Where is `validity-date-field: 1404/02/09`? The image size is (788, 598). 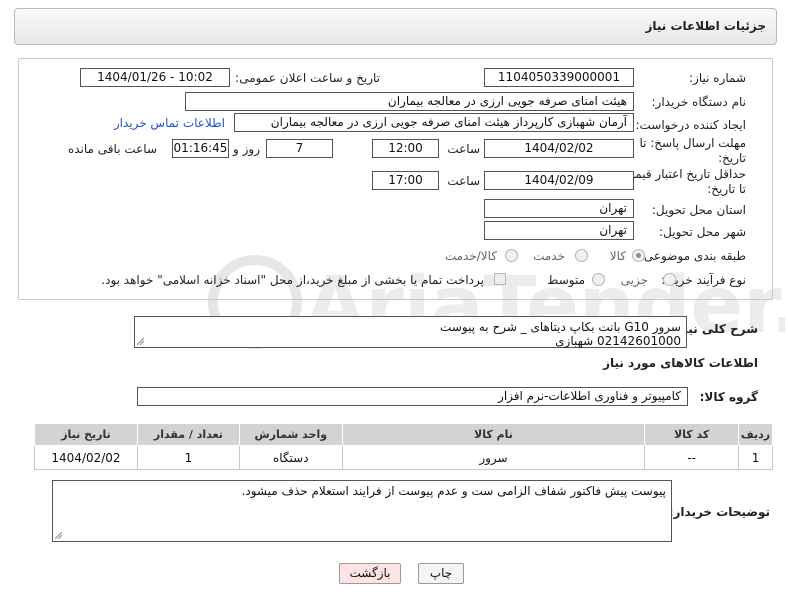
validity-date-field: 1404/02/09 is located at coordinates (559, 180).